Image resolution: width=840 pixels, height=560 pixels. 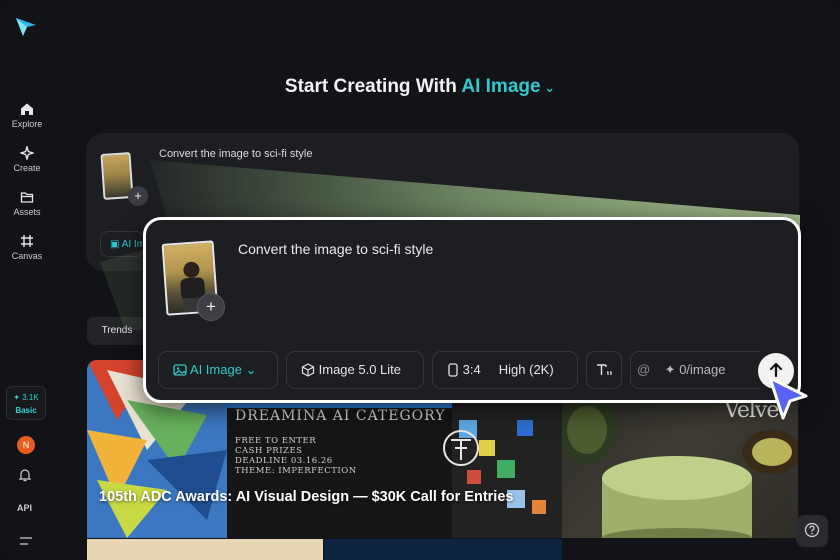 What do you see at coordinates (471, 369) in the screenshot?
I see `ratio-label: 3:4` at bounding box center [471, 369].